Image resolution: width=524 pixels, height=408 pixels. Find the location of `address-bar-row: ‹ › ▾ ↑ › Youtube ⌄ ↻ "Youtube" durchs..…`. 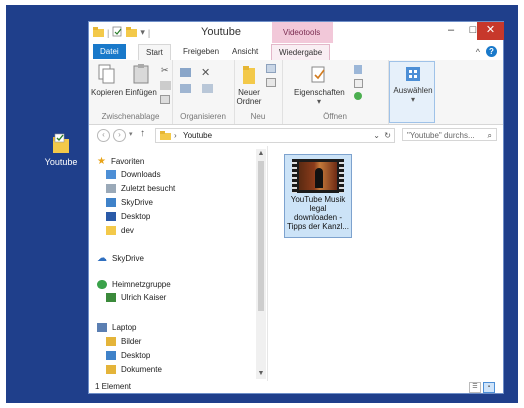

address-bar-row: ‹ › ▾ ↑ › Youtube ⌄ ↻ "Youtube" durchs..… is located at coordinates (296, 135).